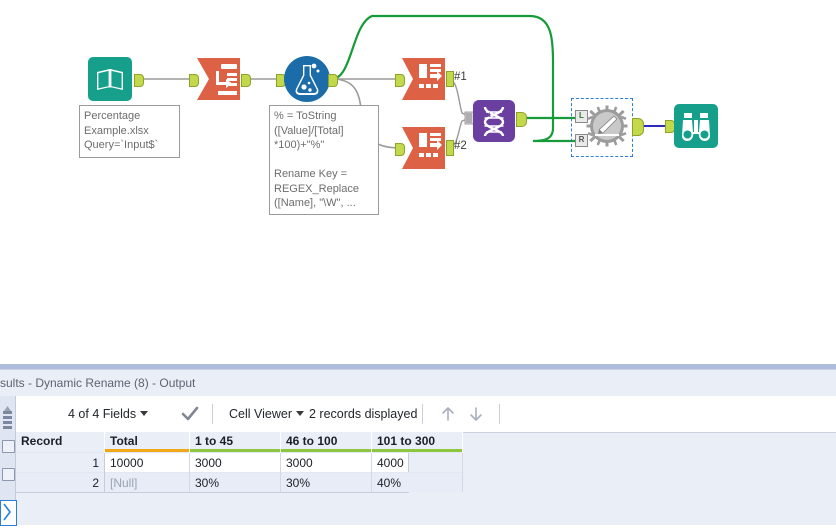 The width and height of the screenshot is (836, 528). Describe the element at coordinates (235, 462) in the screenshot. I see `cell-1-to-45: 3000` at that location.